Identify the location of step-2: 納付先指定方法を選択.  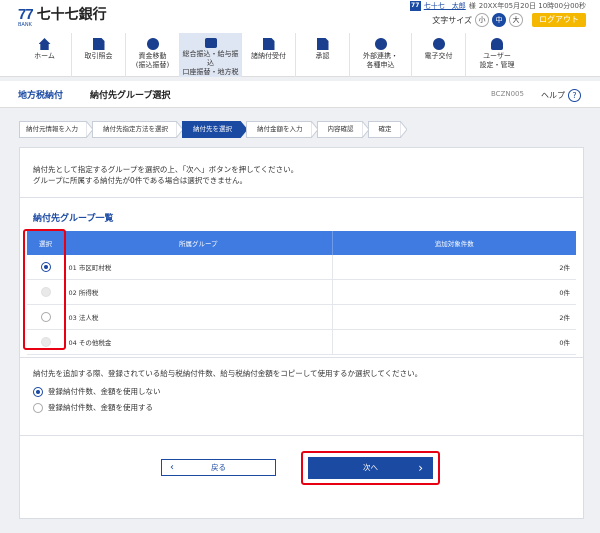
(137, 129).